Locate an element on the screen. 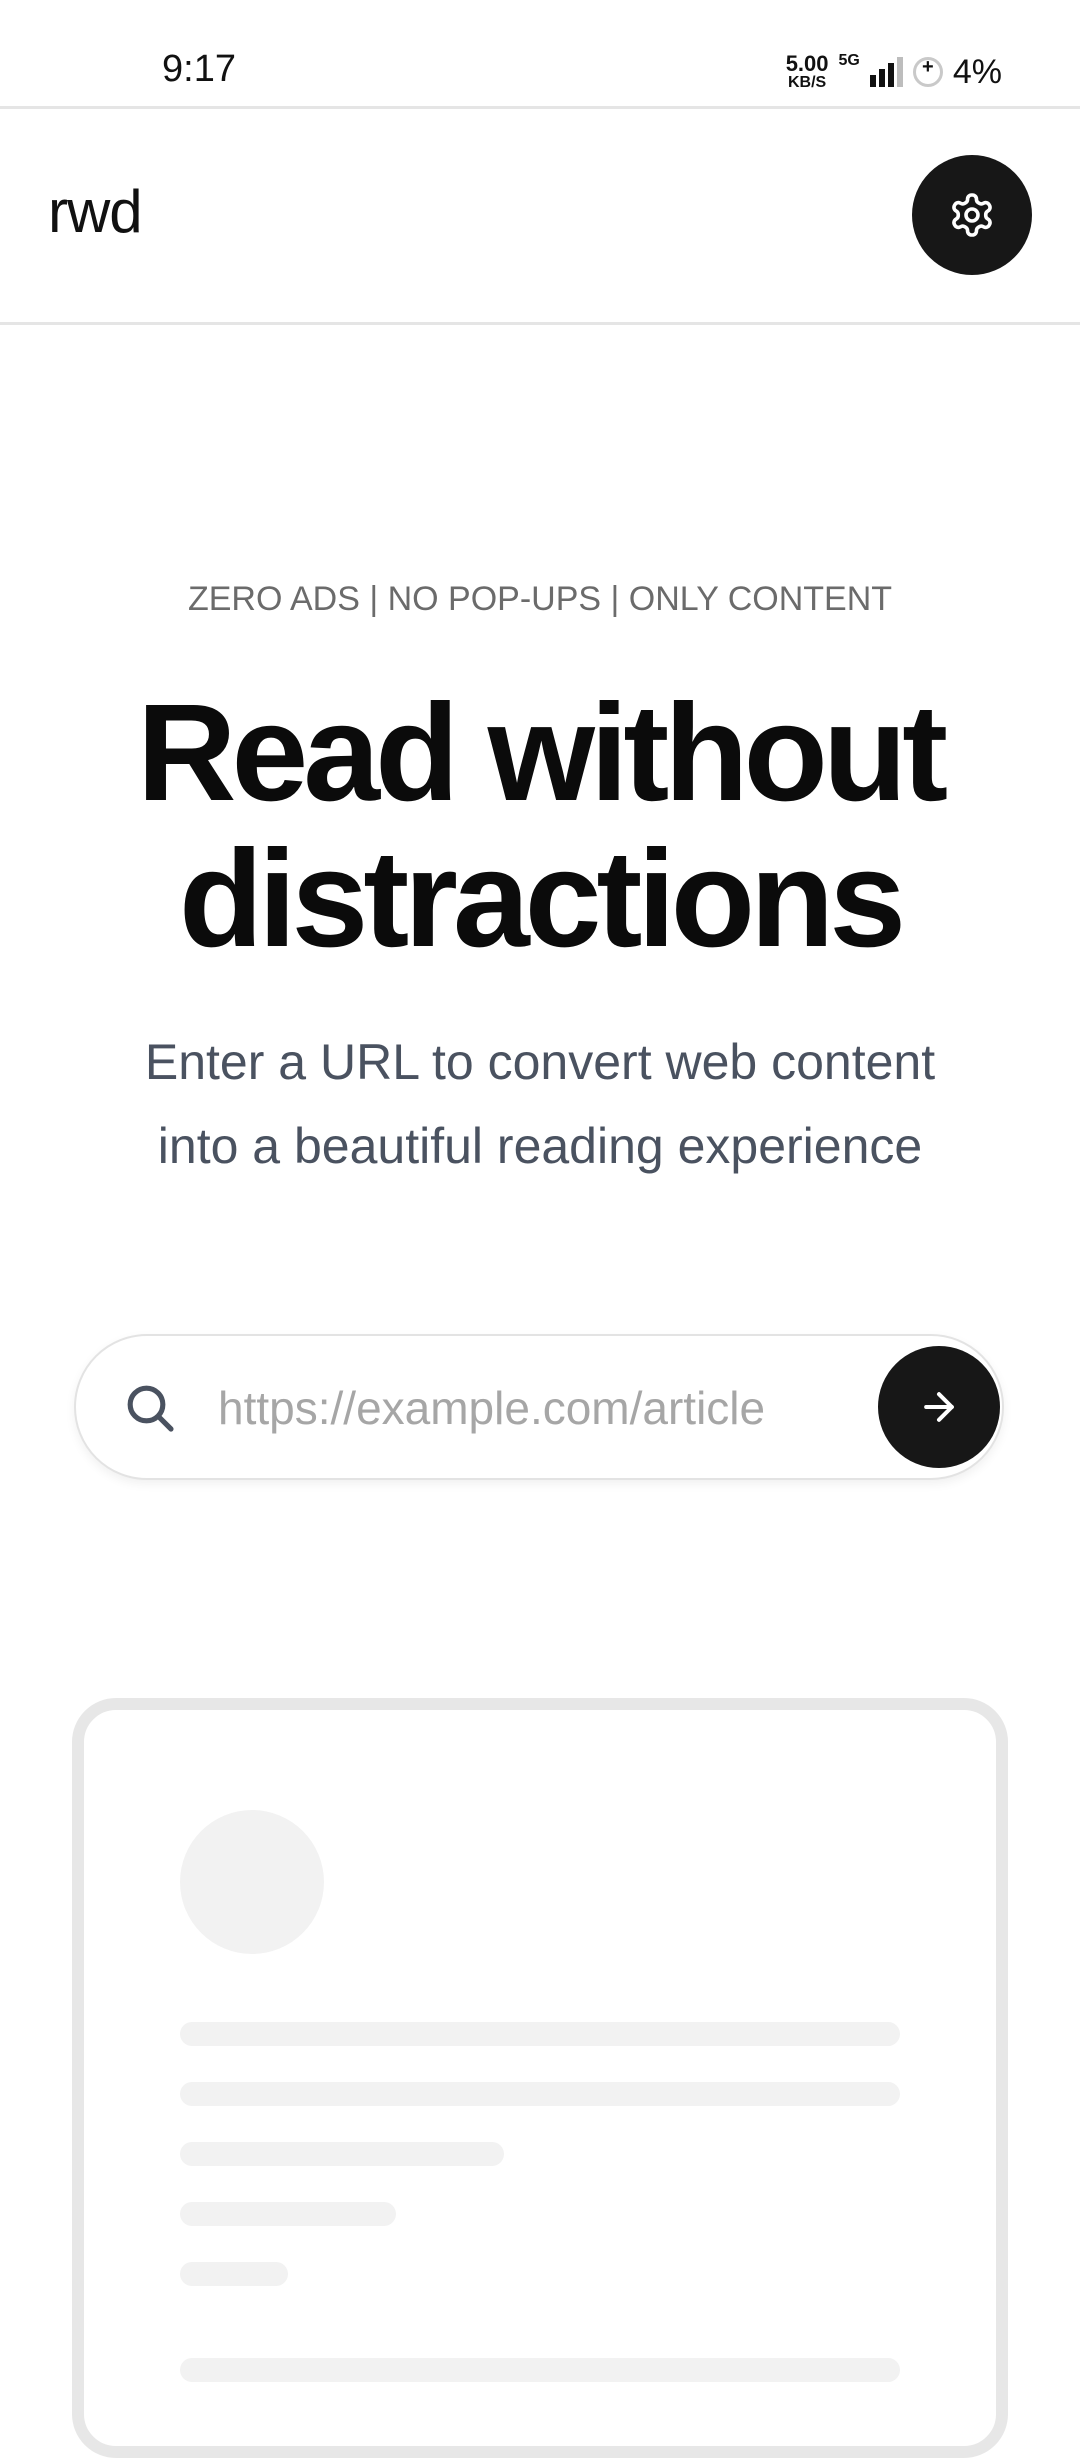 The height and width of the screenshot is (2458, 1080). network-type: 5G is located at coordinates (849, 60).